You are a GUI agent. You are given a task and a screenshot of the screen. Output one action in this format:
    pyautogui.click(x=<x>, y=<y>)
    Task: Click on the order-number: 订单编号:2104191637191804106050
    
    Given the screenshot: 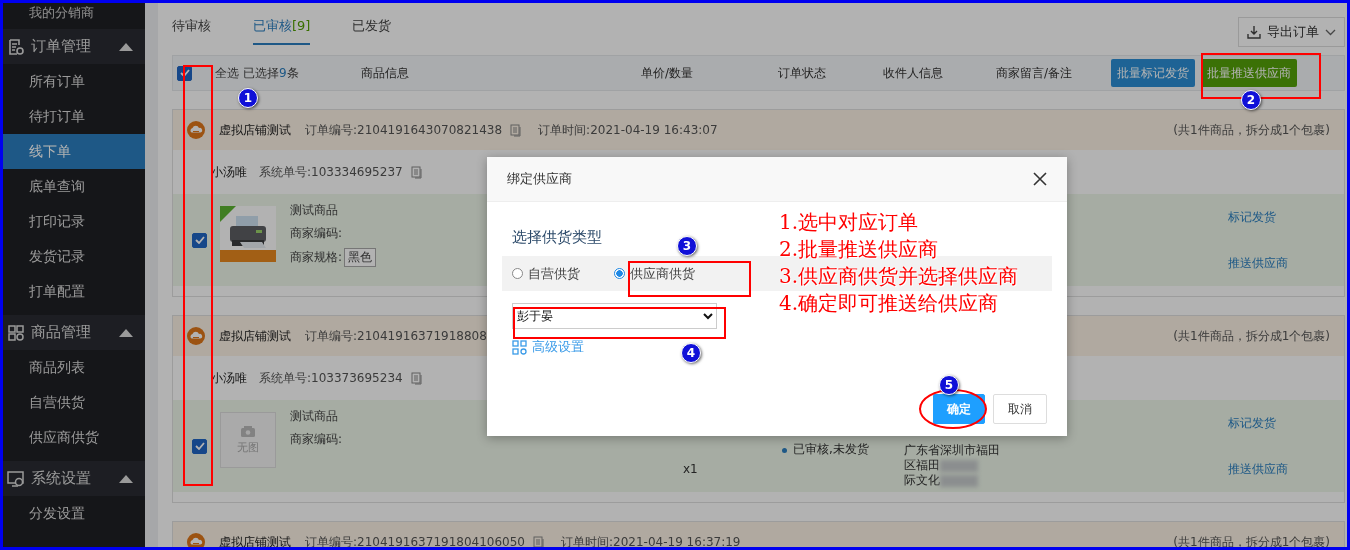 What is the action you would take?
    pyautogui.click(x=415, y=540)
    